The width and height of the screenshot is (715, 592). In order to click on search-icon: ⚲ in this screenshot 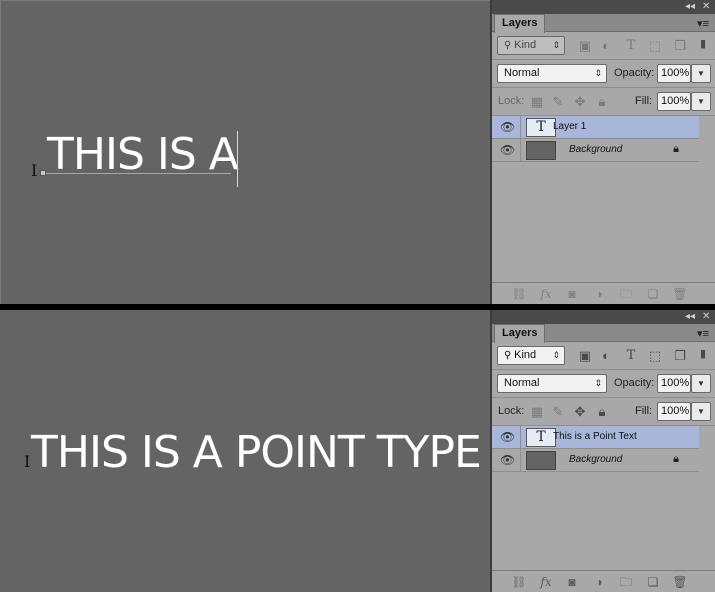, I will do `click(509, 355)`.